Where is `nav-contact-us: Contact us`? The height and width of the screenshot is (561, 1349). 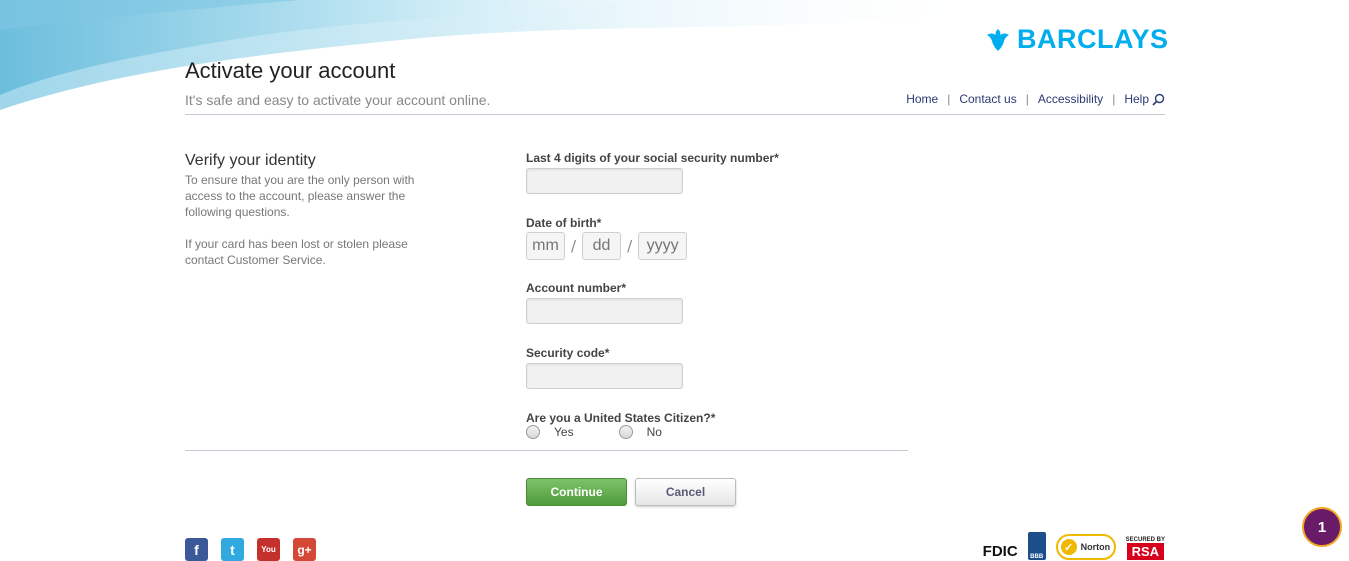
nav-contact-us: Contact us is located at coordinates (987, 99).